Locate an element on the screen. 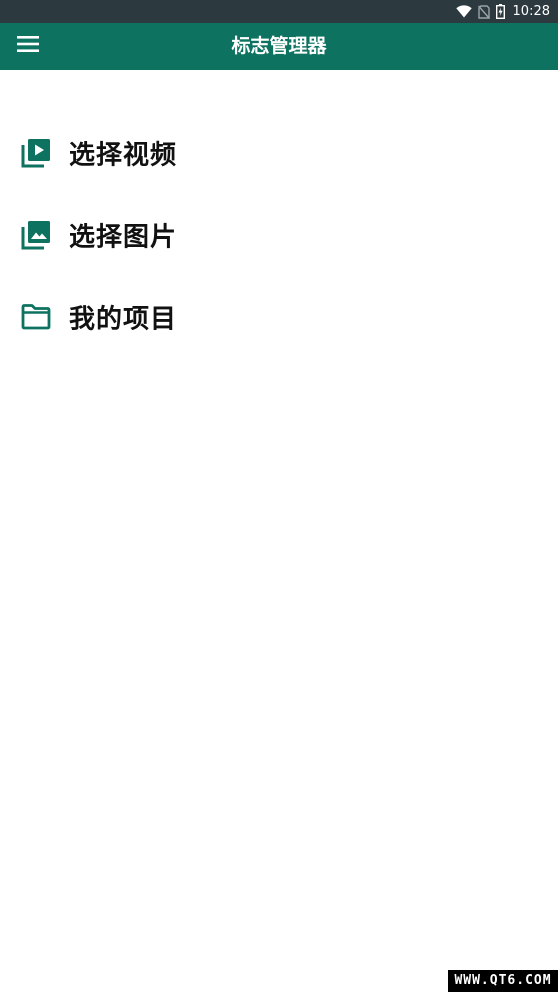 This screenshot has width=558, height=992. menu-item-select-image: 选择图片 is located at coordinates (279, 235).